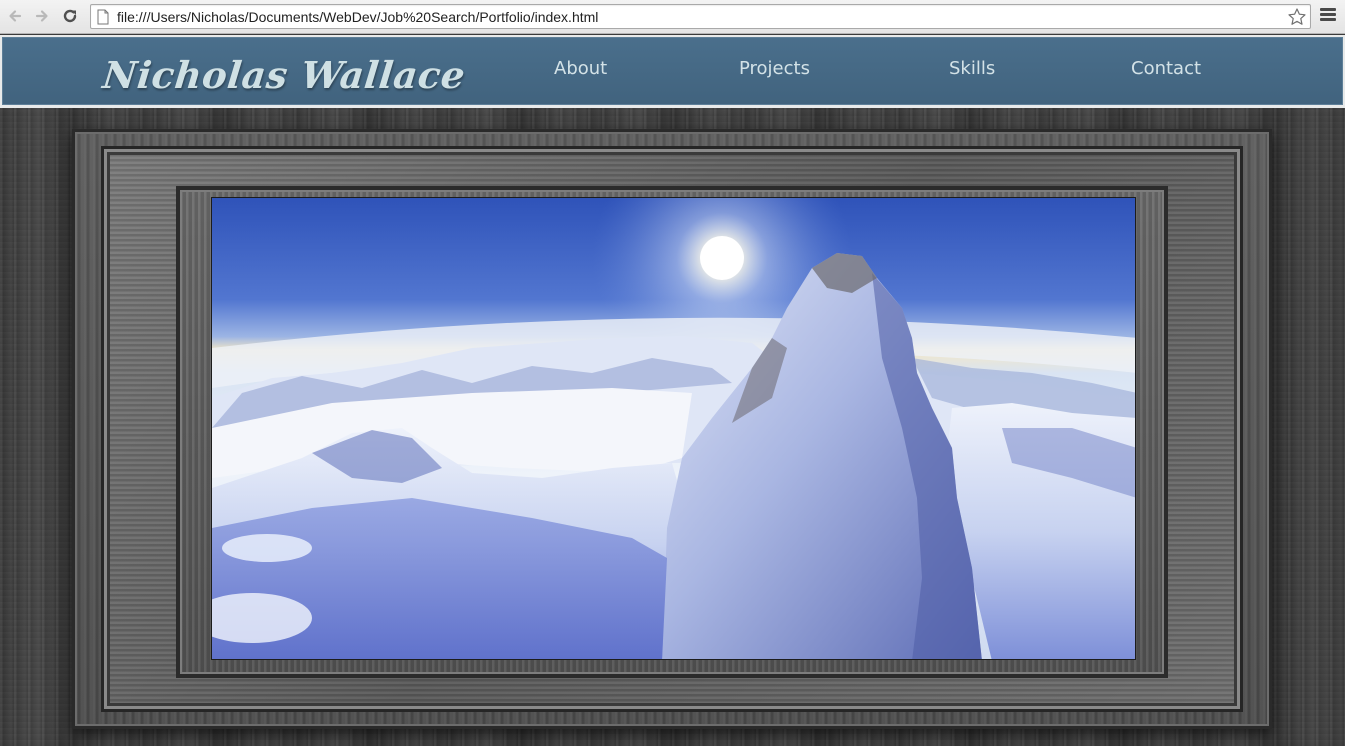  What do you see at coordinates (580, 68) in the screenshot?
I see `nav-link-about: About` at bounding box center [580, 68].